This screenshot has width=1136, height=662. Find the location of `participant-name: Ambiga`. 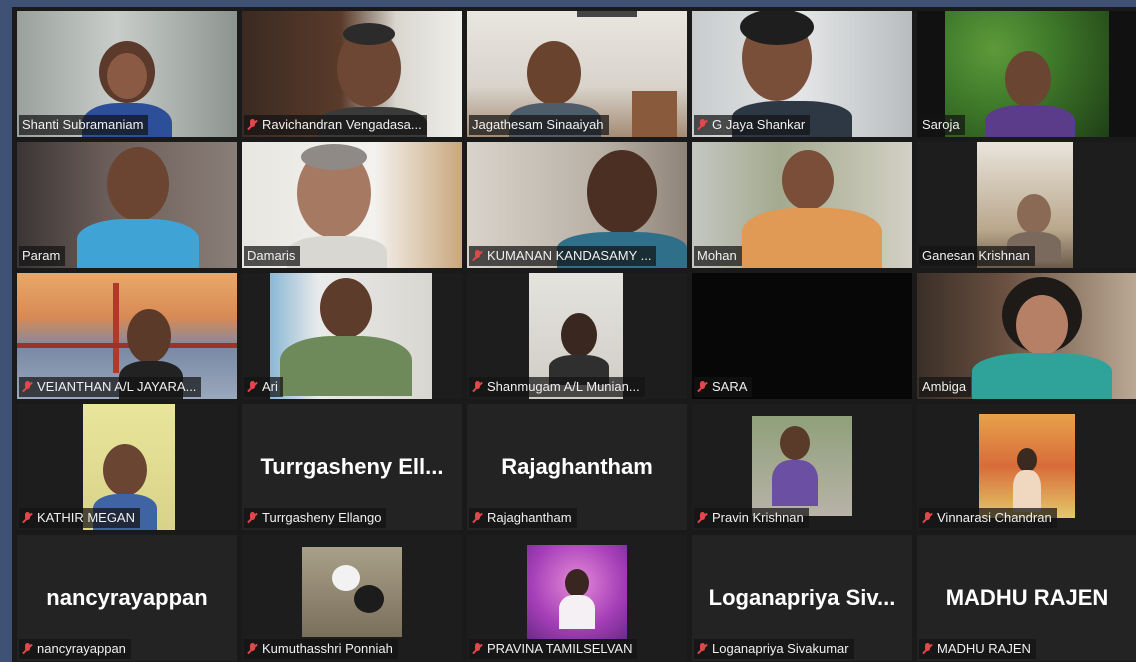

participant-name: Ambiga is located at coordinates (944, 386).